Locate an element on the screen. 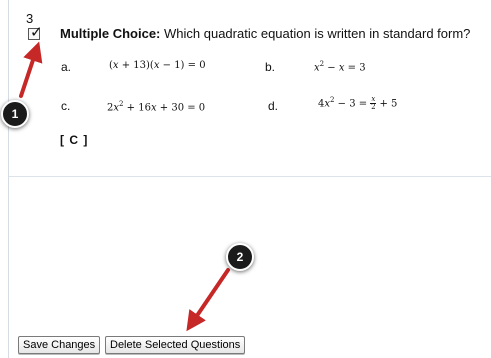 The height and width of the screenshot is (358, 491). choice-d-equation: 4x2 − 3 = x2 + 5 is located at coordinates (358, 103).